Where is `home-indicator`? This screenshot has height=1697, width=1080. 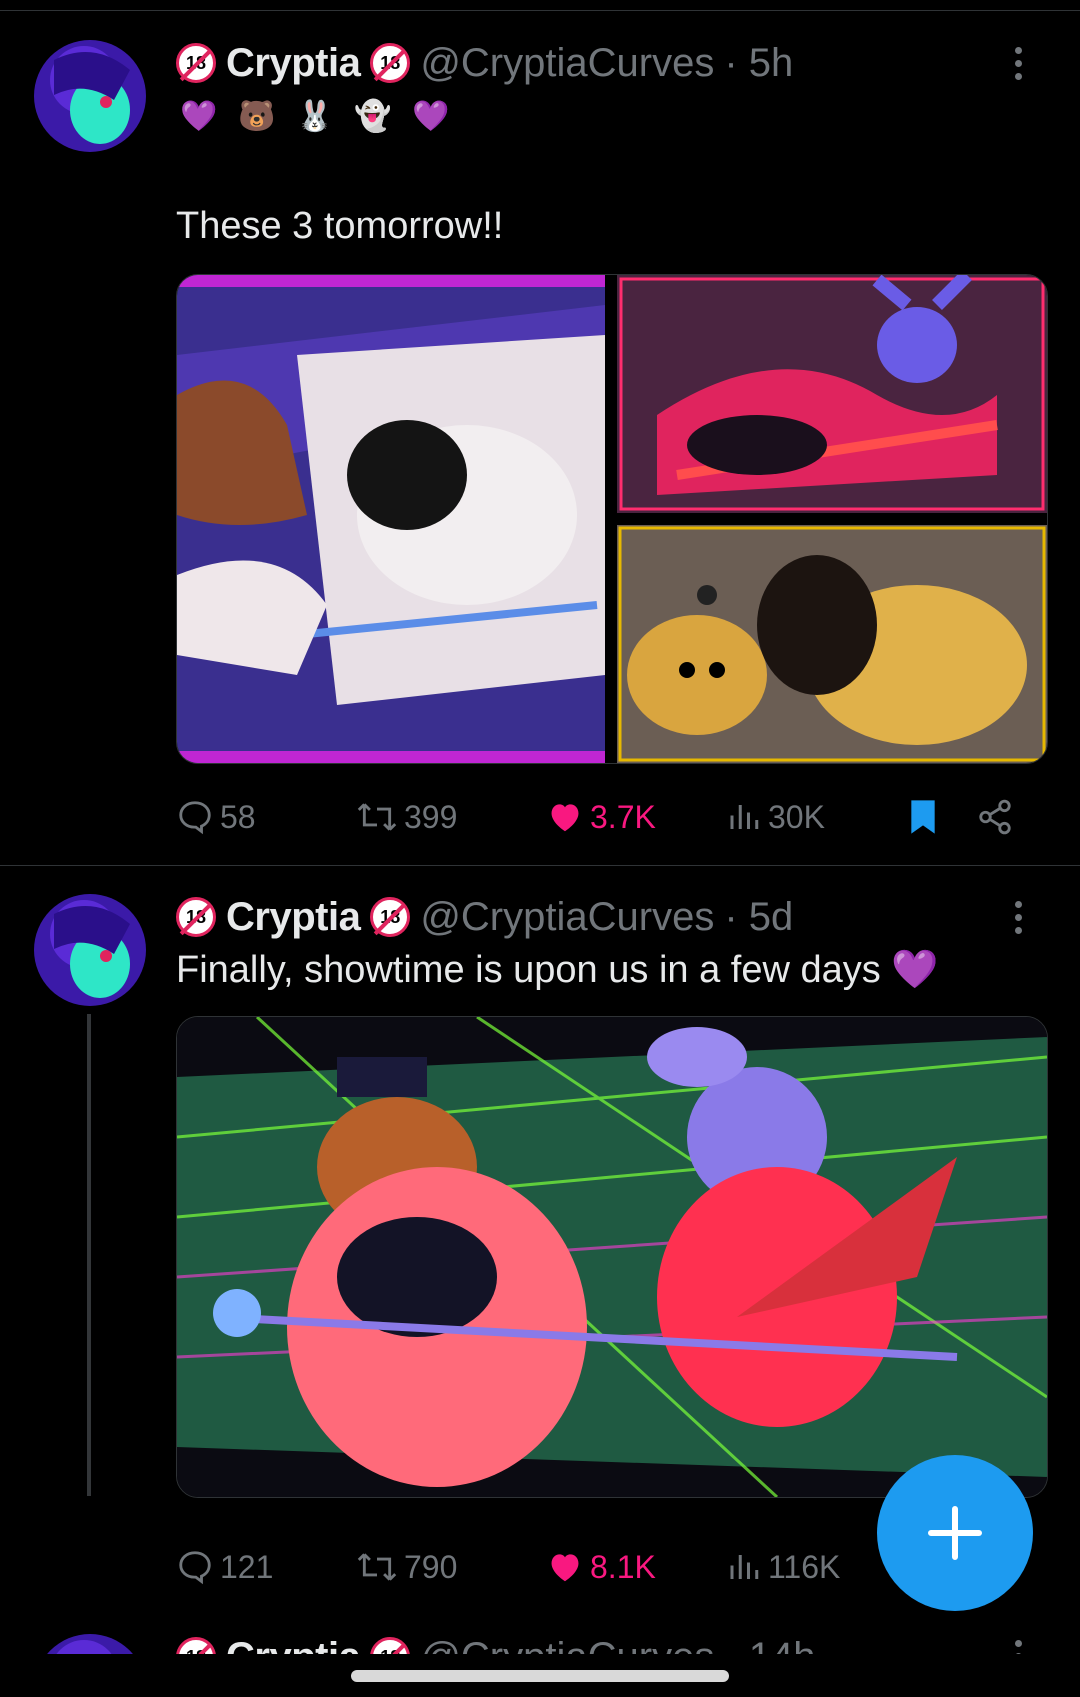
home-indicator is located at coordinates (540, 1676).